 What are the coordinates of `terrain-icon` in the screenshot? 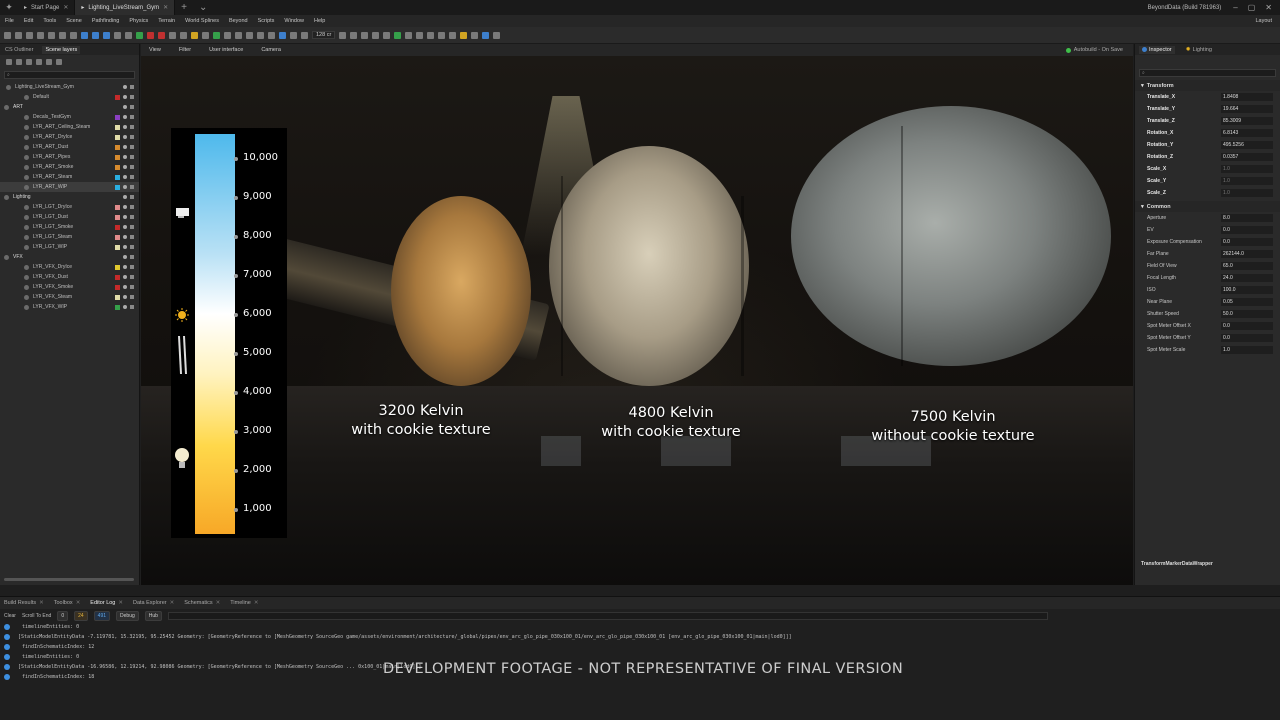 It's located at (216, 35).